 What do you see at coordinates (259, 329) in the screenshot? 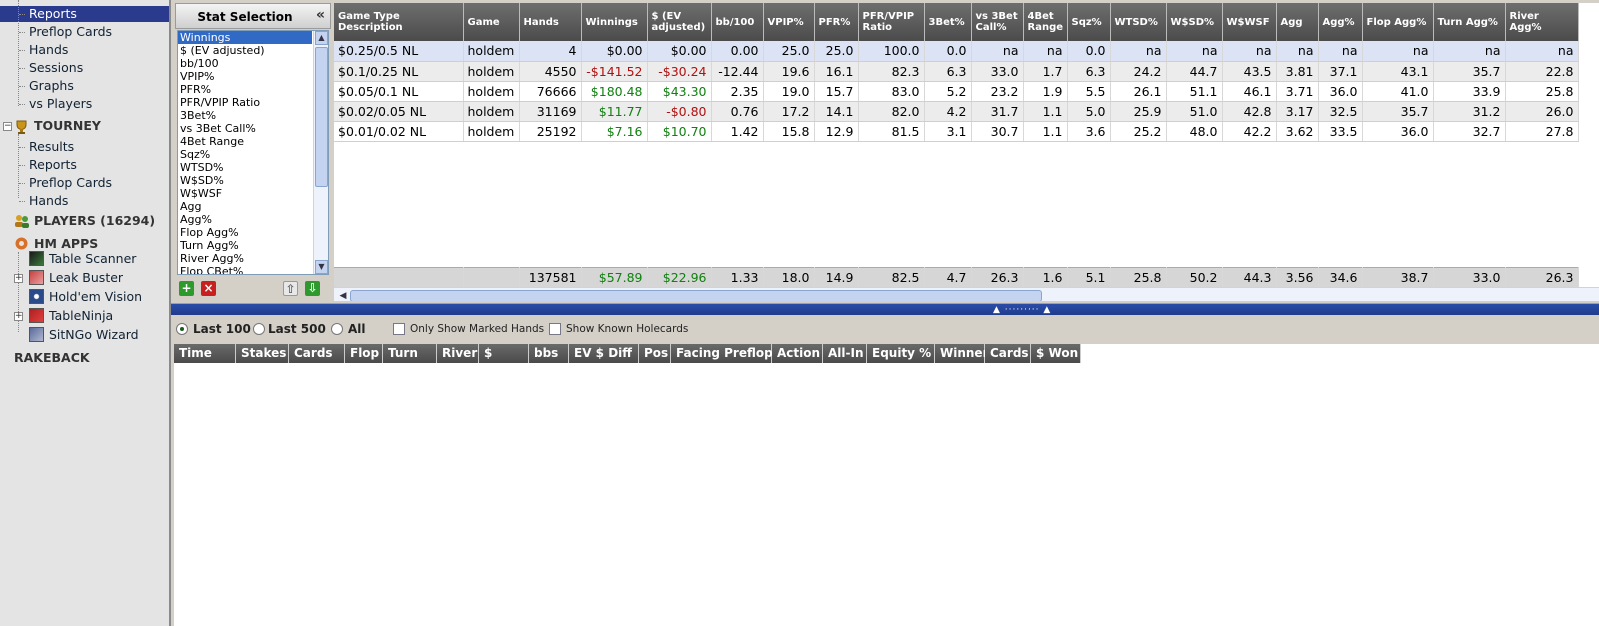
I see `last-500-radio` at bounding box center [259, 329].